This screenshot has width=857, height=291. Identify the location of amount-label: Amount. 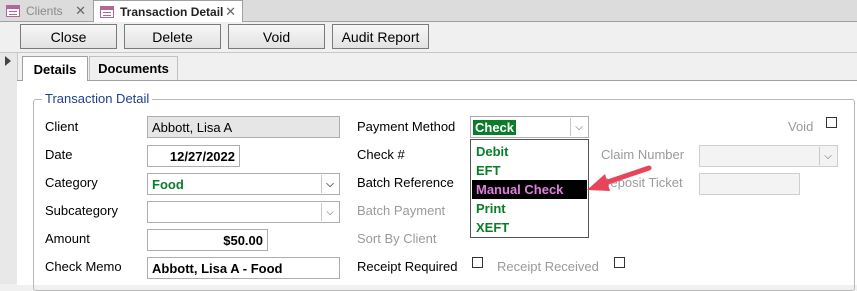
(67, 238).